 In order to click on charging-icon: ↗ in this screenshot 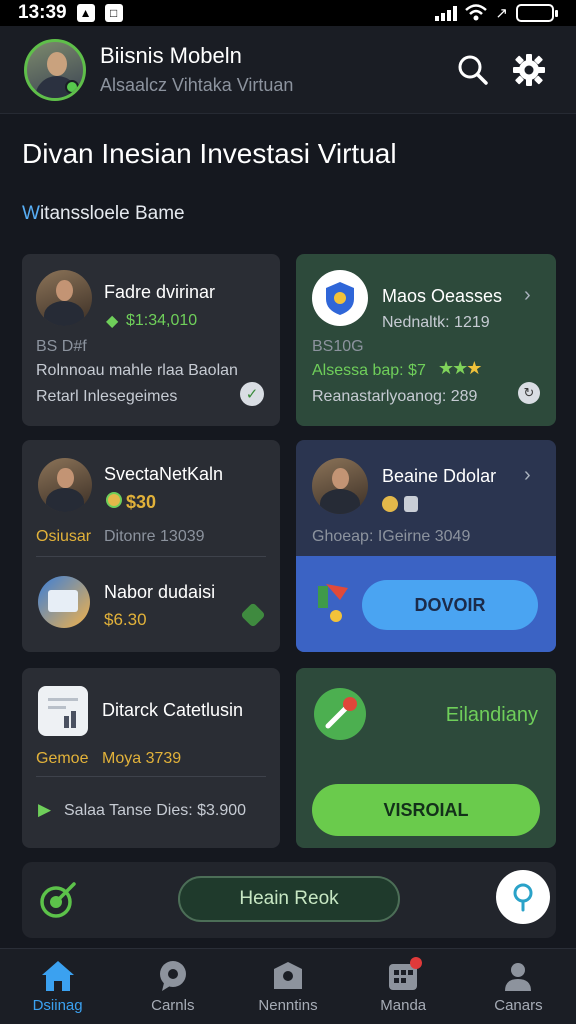, I will do `click(501, 13)`.